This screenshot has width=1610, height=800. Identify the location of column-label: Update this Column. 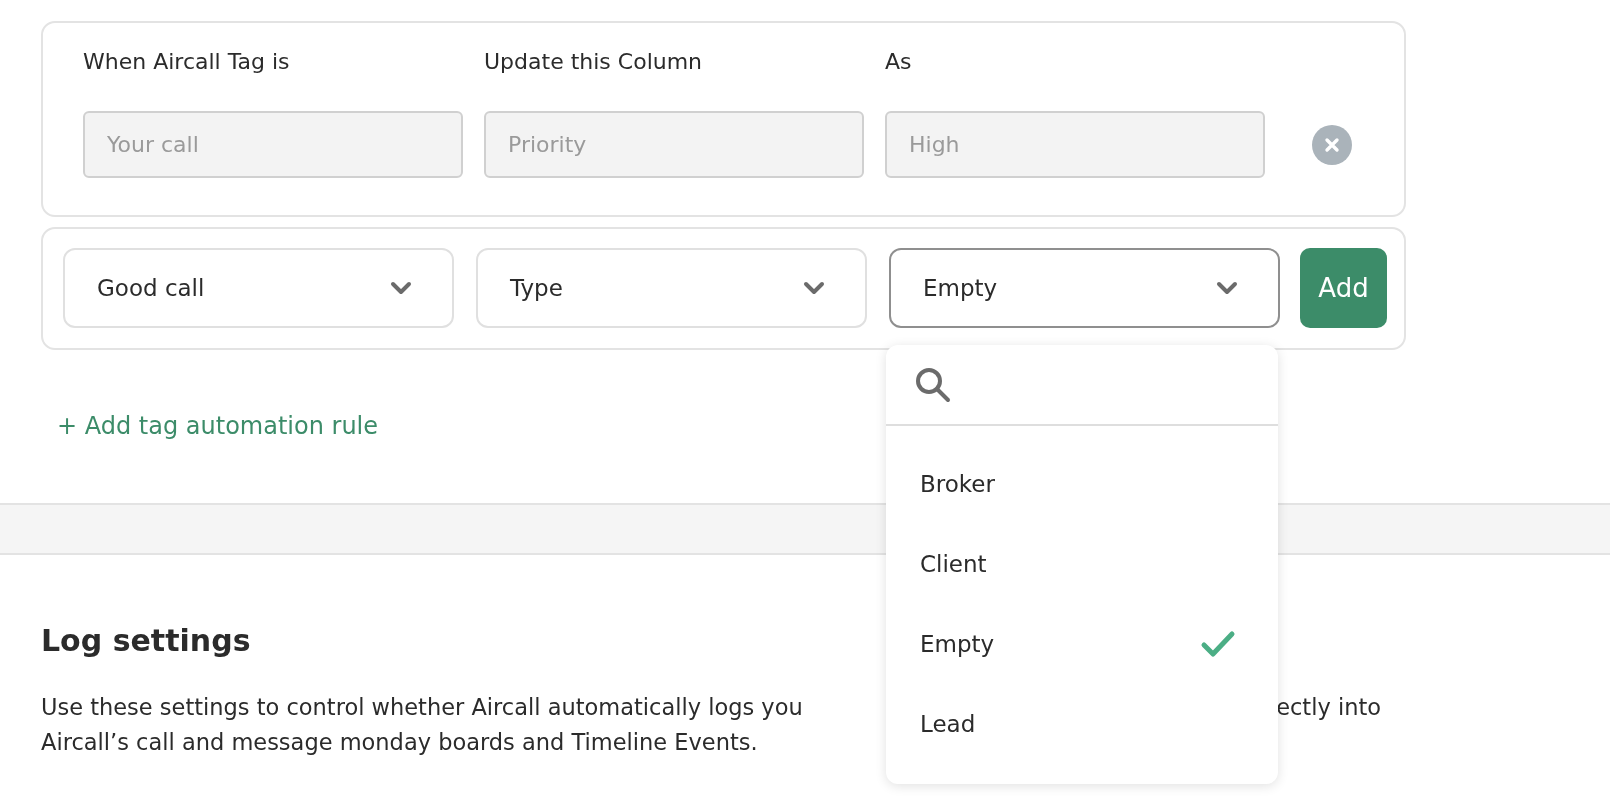
(594, 62).